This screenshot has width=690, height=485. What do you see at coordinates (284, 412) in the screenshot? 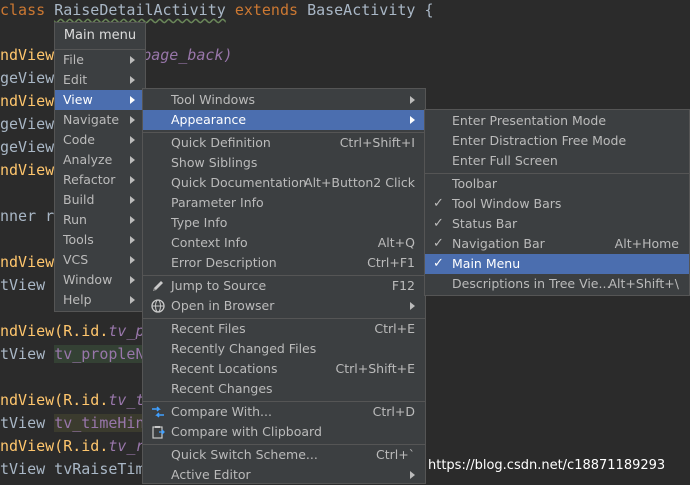
I see `menu-item-compare-with: Compare With... Ctrl+D` at bounding box center [284, 412].